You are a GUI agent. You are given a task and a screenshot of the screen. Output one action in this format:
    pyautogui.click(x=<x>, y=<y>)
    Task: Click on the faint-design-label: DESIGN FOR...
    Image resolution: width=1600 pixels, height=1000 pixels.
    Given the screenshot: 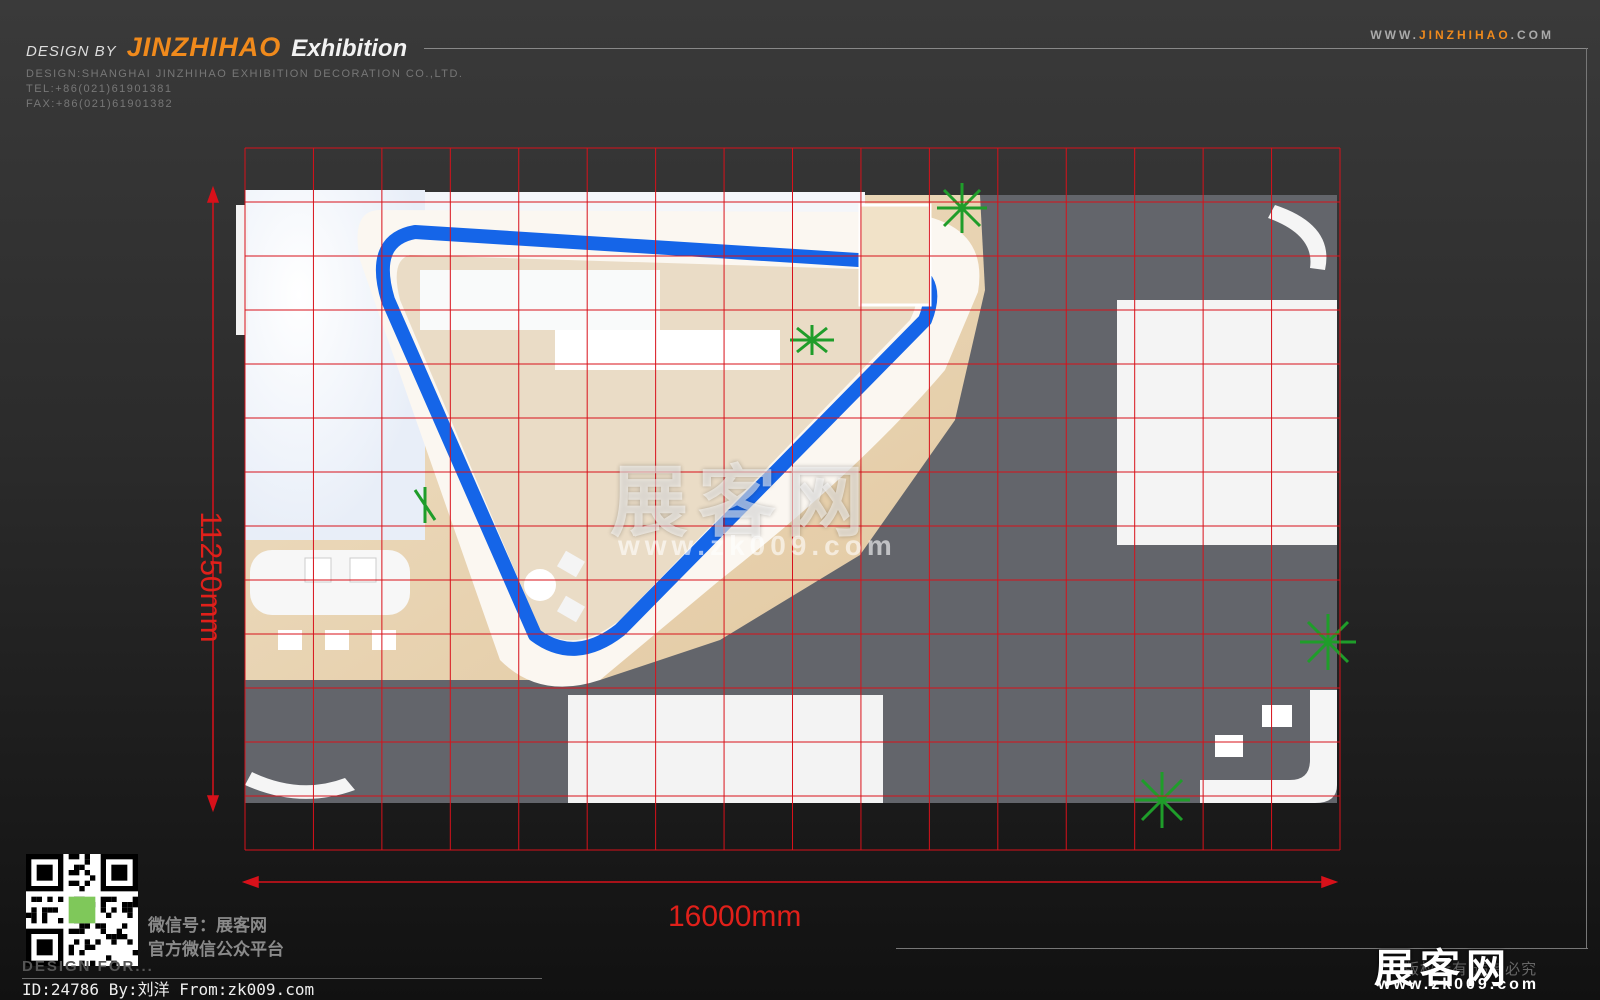 What is the action you would take?
    pyautogui.click(x=88, y=966)
    